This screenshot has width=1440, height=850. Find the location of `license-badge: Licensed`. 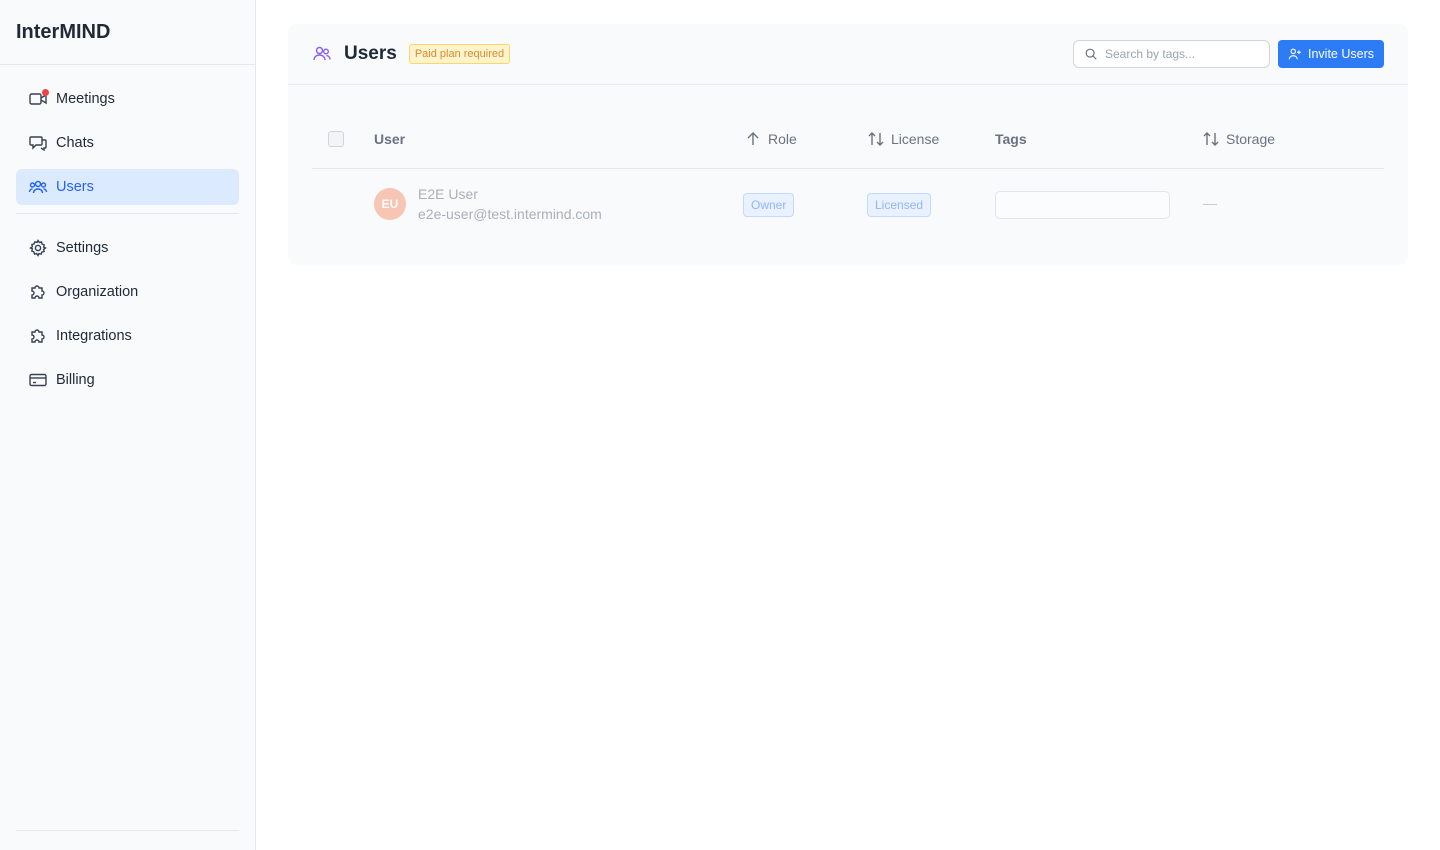

license-badge: Licensed is located at coordinates (899, 205).